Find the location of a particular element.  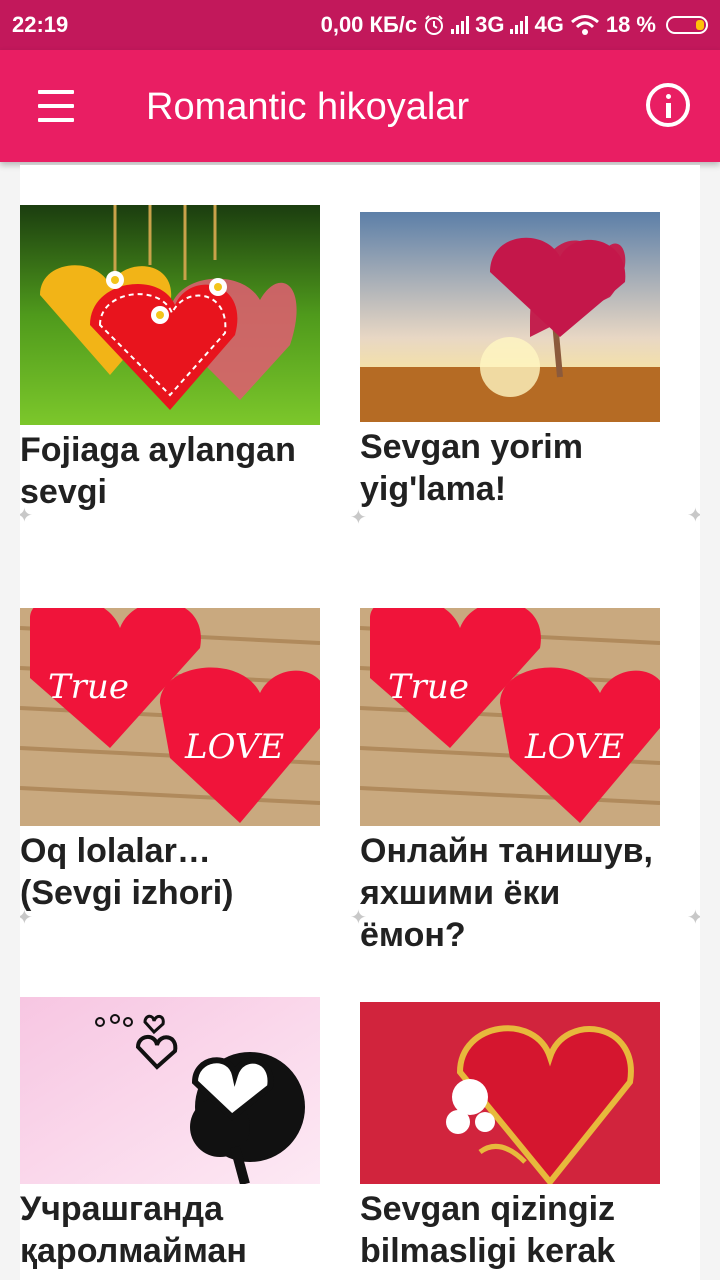

story-card: Sevgan yorim yig'lama! is located at coordinates (510, 361).